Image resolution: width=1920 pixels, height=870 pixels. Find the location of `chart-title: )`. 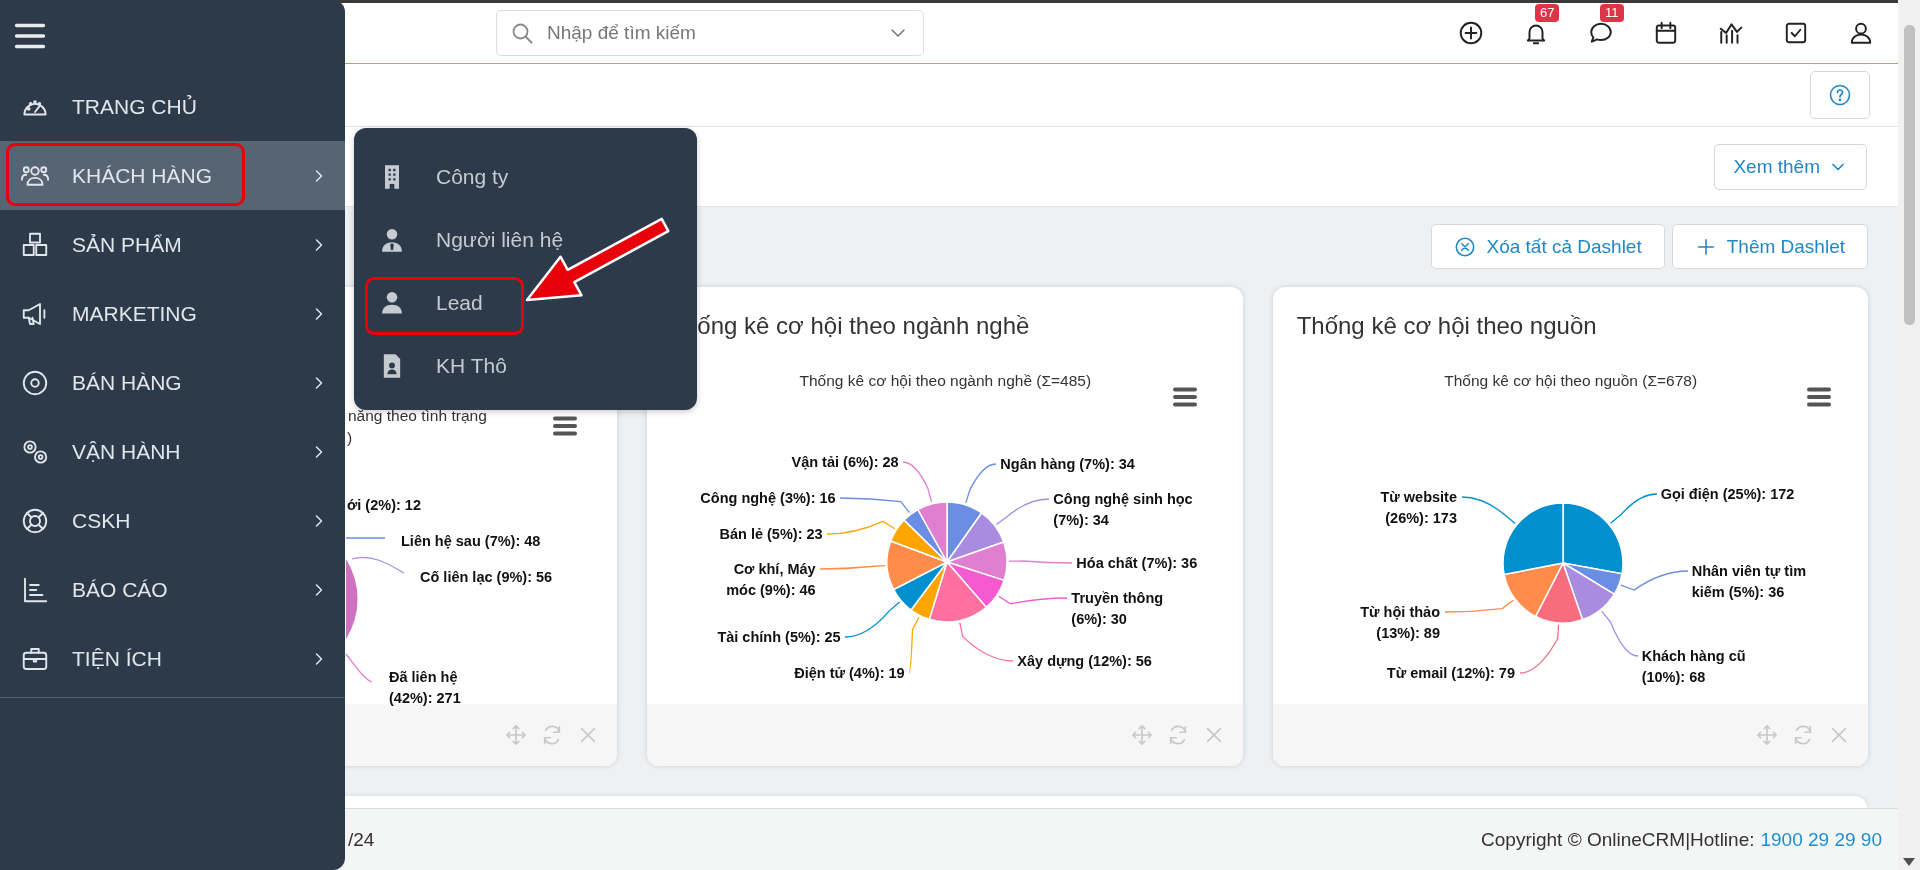

chart-title: ) is located at coordinates (350, 438).